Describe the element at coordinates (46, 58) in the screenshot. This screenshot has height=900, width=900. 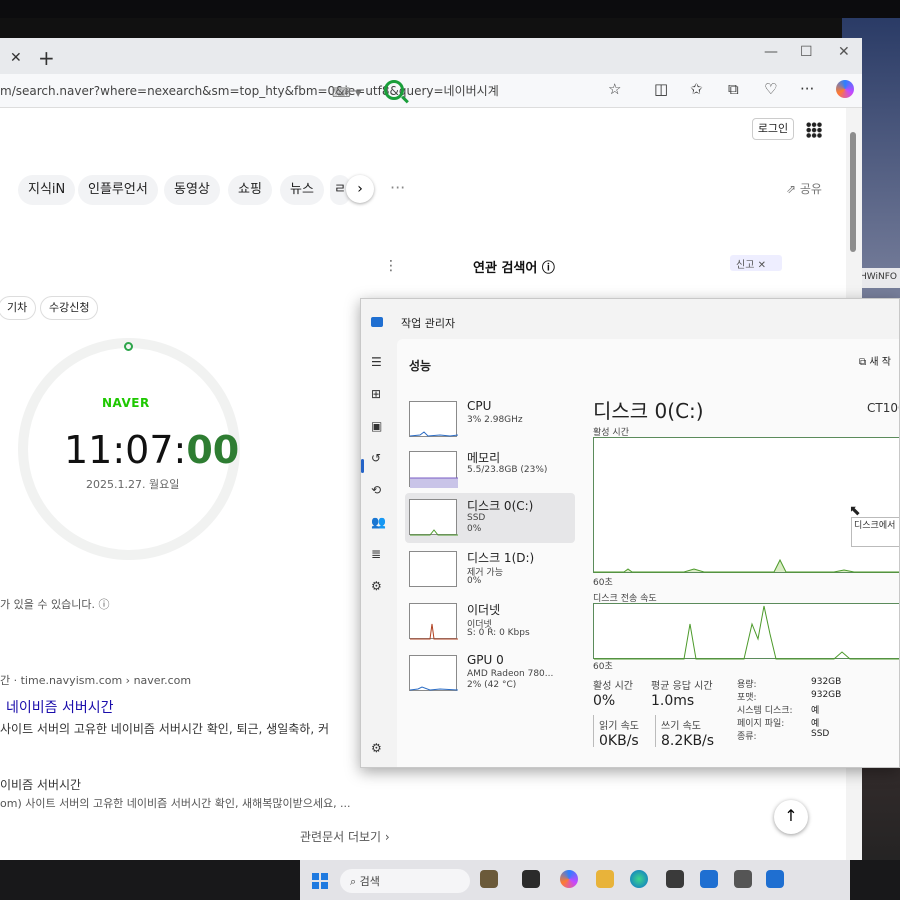
I see `new-tab-icon: +` at that location.